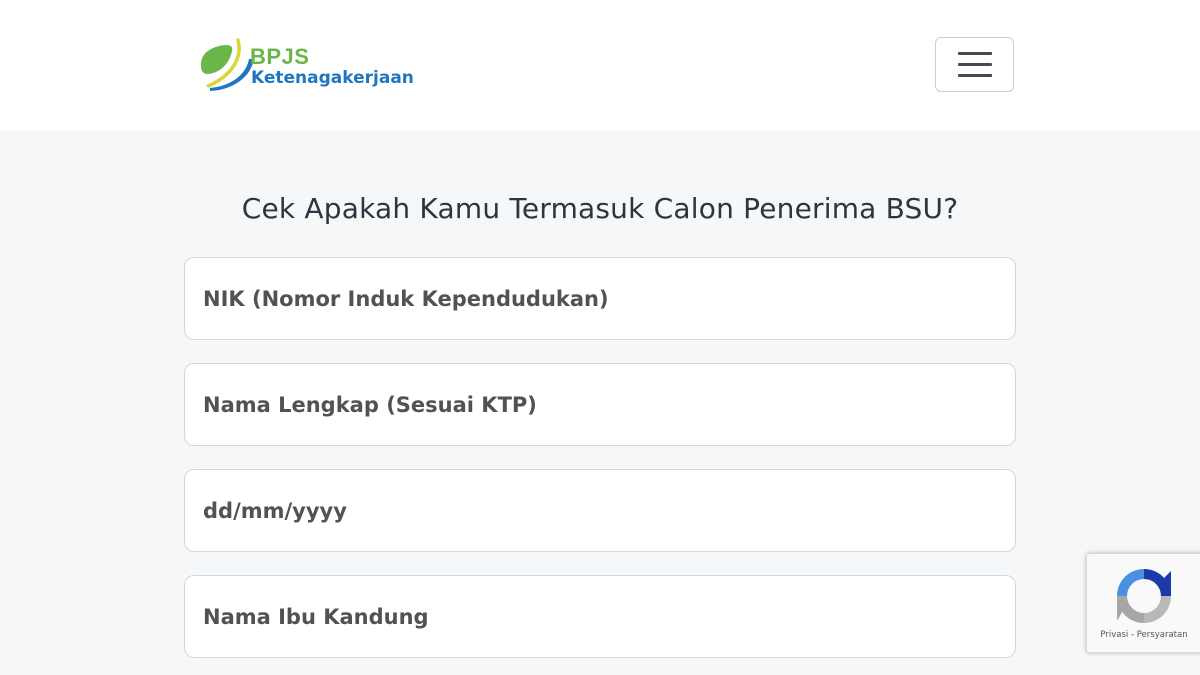  I want to click on recaptcha-icon, so click(1144, 596).